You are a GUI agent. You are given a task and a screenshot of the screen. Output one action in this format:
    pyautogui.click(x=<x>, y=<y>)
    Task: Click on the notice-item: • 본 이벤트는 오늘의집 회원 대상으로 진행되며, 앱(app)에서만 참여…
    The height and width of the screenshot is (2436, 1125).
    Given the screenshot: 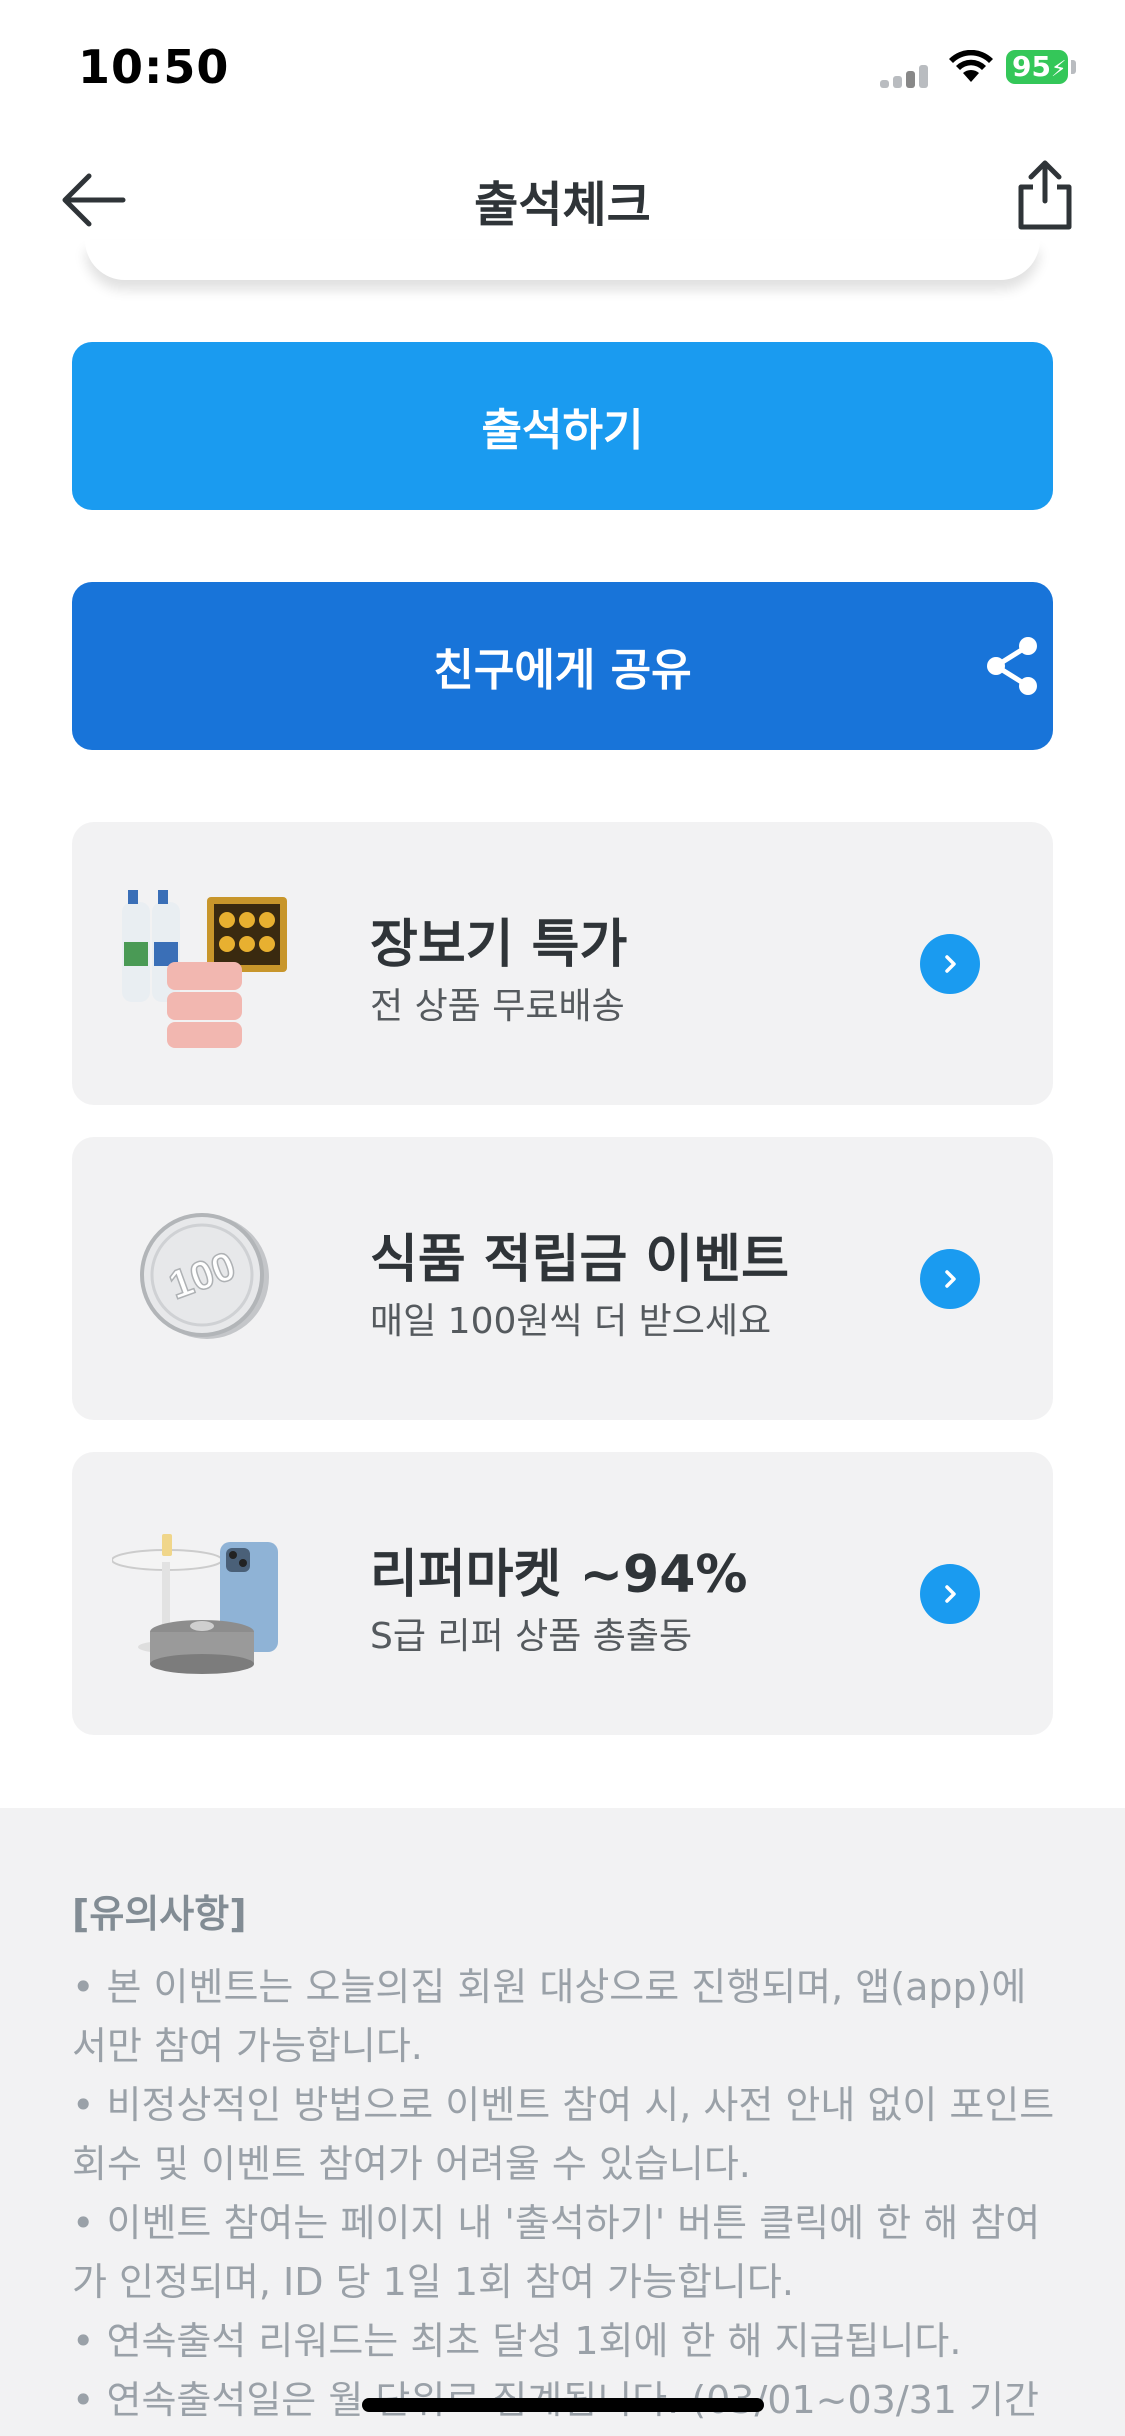 What is the action you would take?
    pyautogui.click(x=549, y=2016)
    